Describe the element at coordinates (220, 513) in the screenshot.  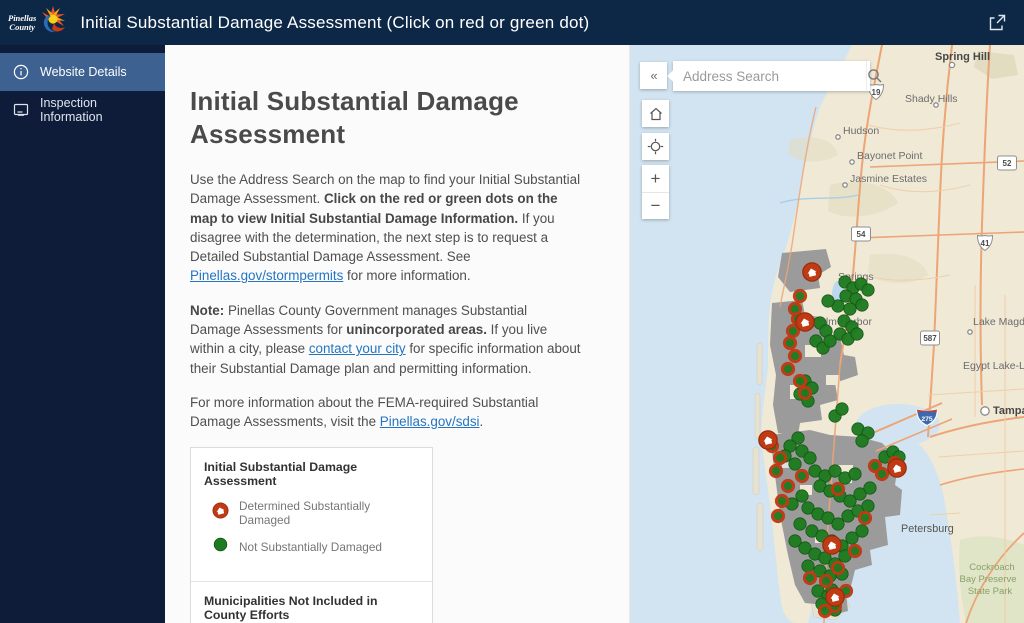
I see `damaged-marker-icon` at that location.